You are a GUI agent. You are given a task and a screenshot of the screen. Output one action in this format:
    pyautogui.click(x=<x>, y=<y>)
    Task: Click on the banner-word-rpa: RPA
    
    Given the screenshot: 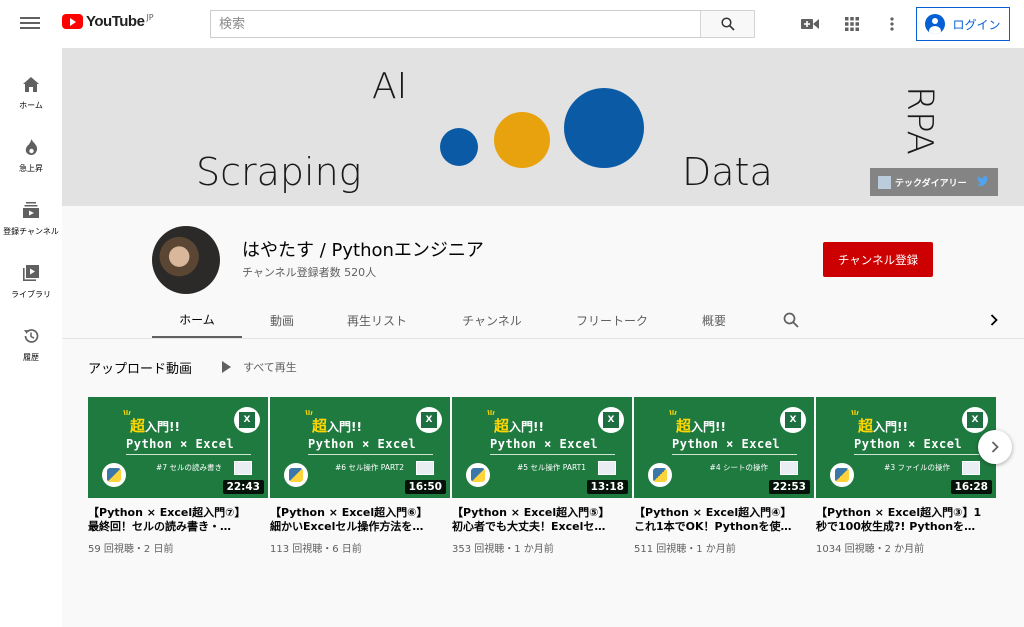 What is the action you would take?
    pyautogui.click(x=919, y=121)
    